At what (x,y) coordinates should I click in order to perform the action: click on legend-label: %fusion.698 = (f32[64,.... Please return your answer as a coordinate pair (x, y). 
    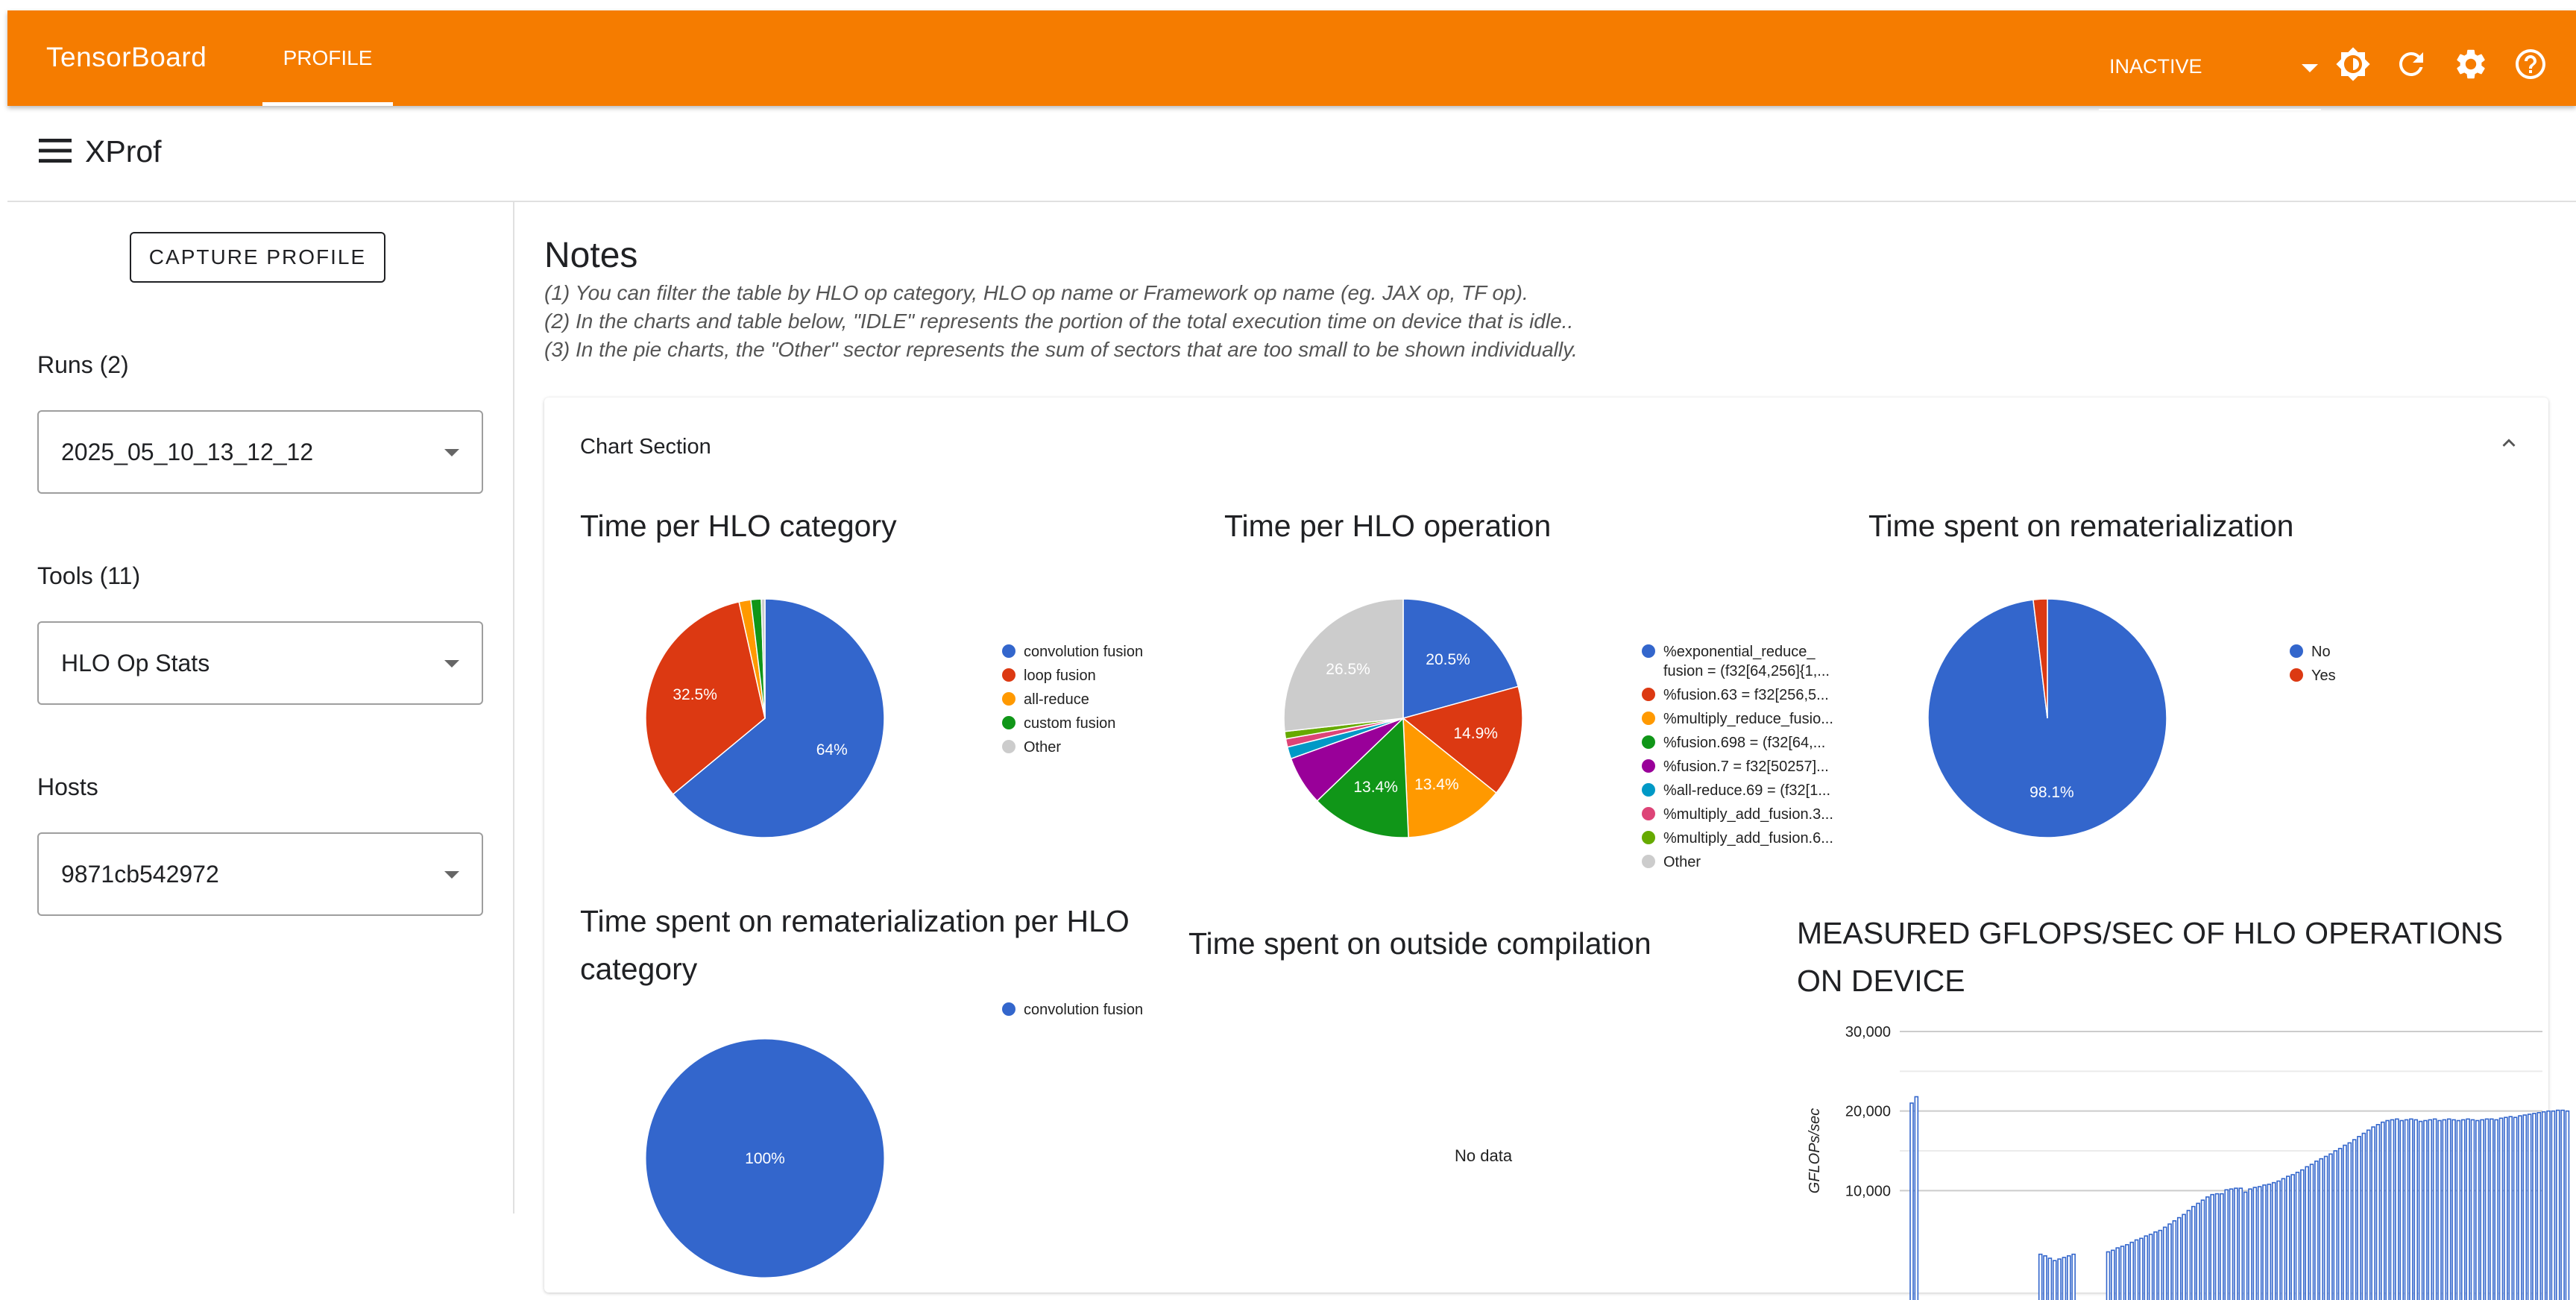
    Looking at the image, I should click on (1744, 743).